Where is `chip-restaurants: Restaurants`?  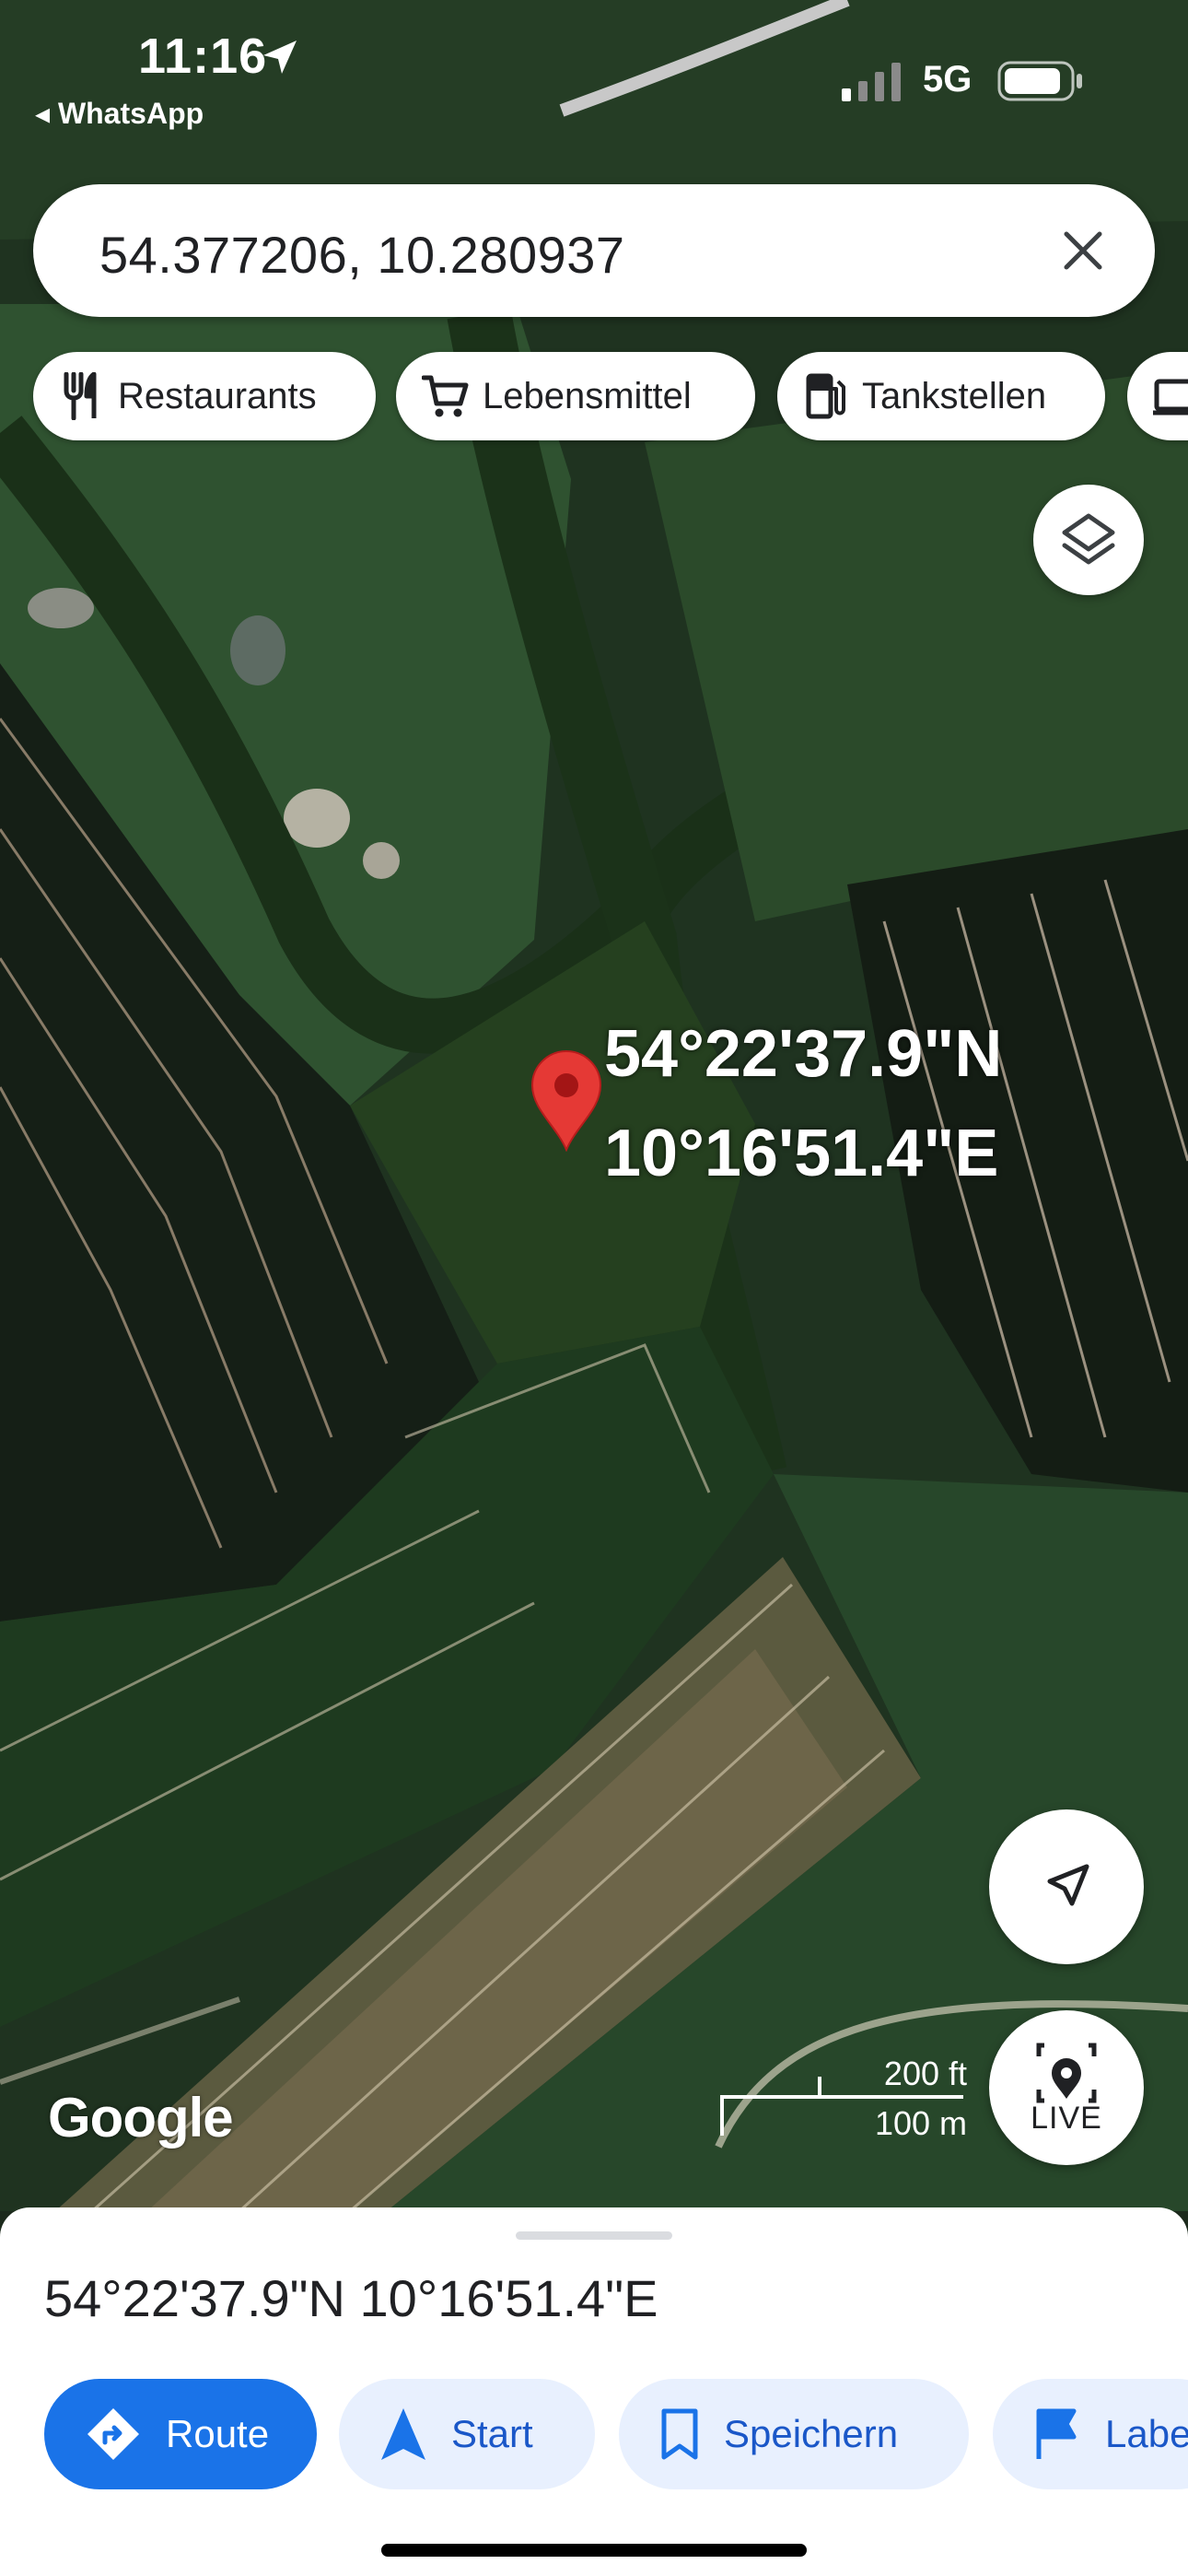 chip-restaurants: Restaurants is located at coordinates (204, 396).